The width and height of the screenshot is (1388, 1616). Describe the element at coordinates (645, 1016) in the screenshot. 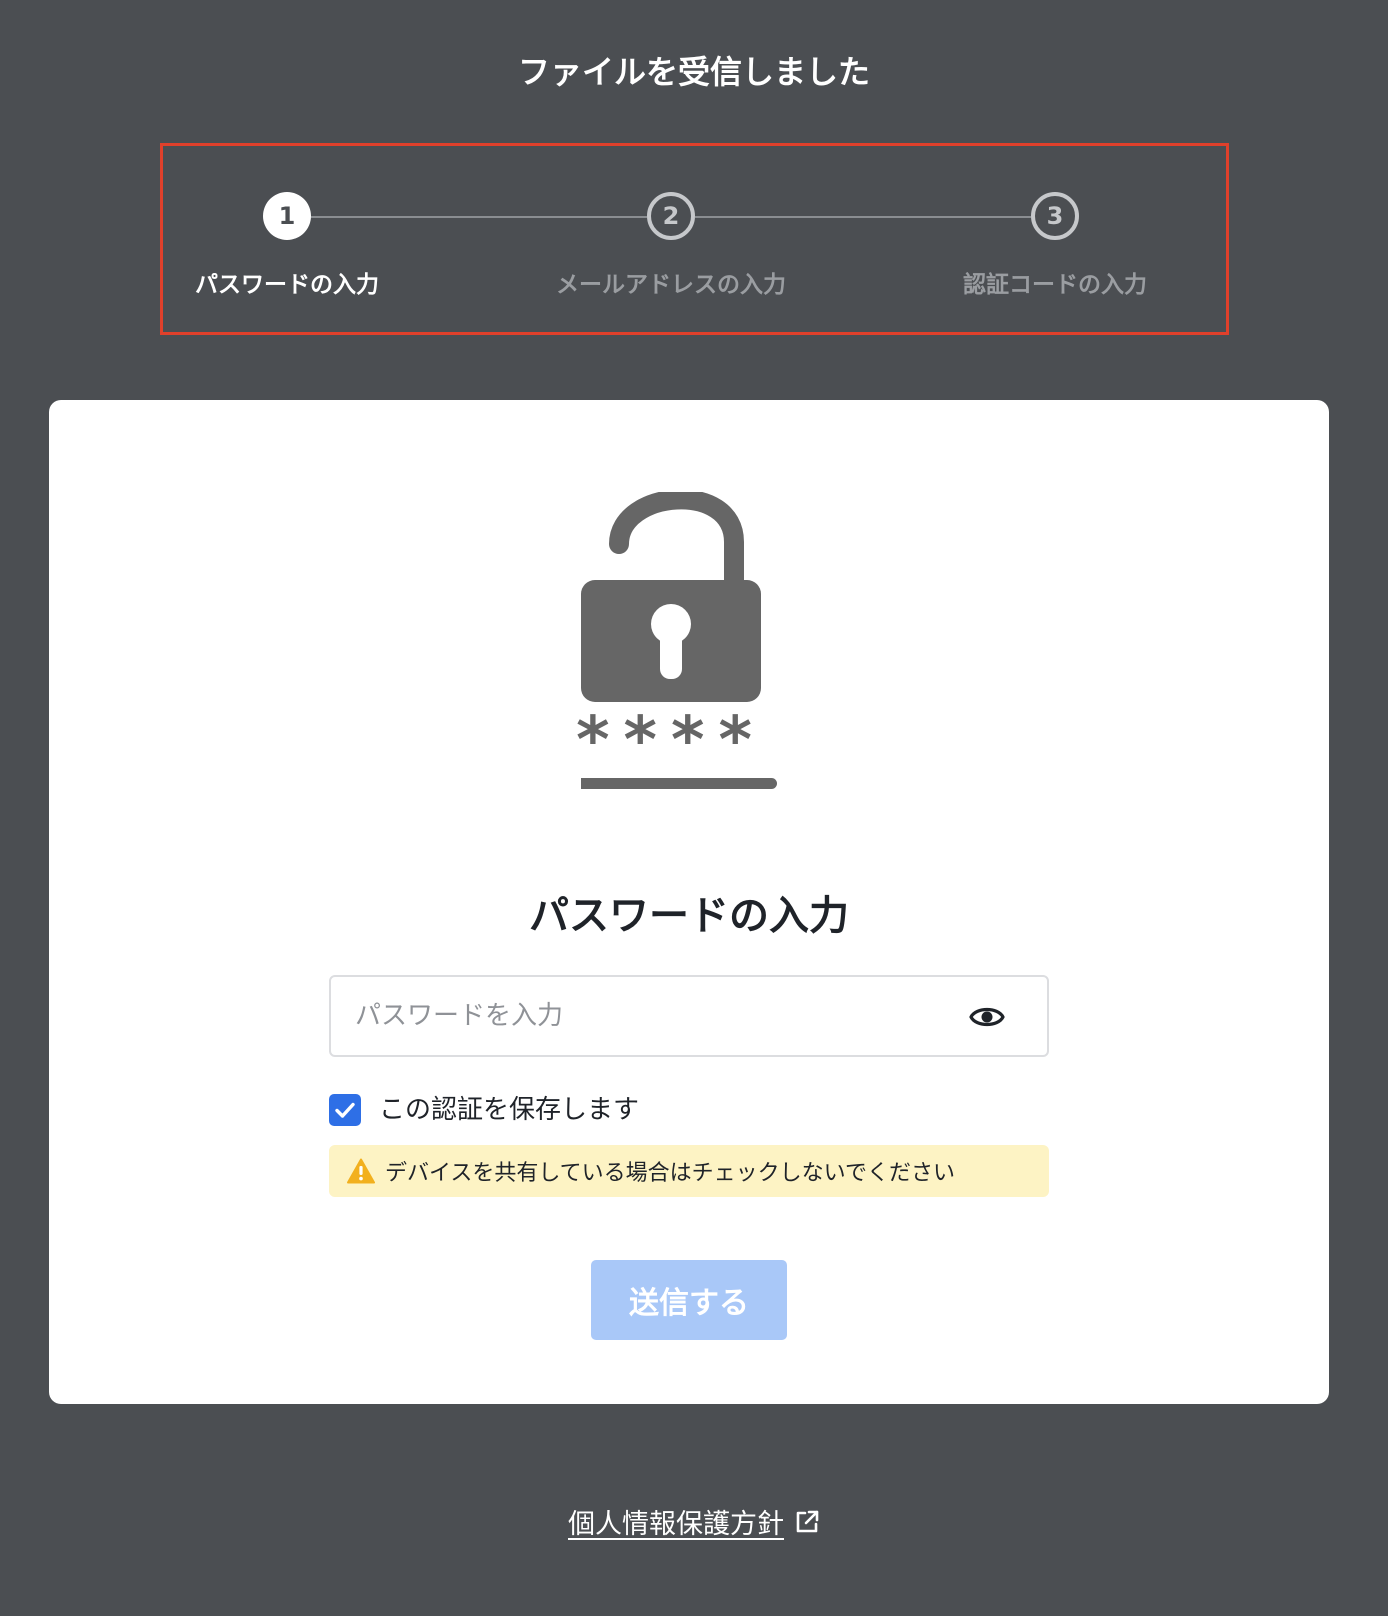

I see `password-input` at that location.